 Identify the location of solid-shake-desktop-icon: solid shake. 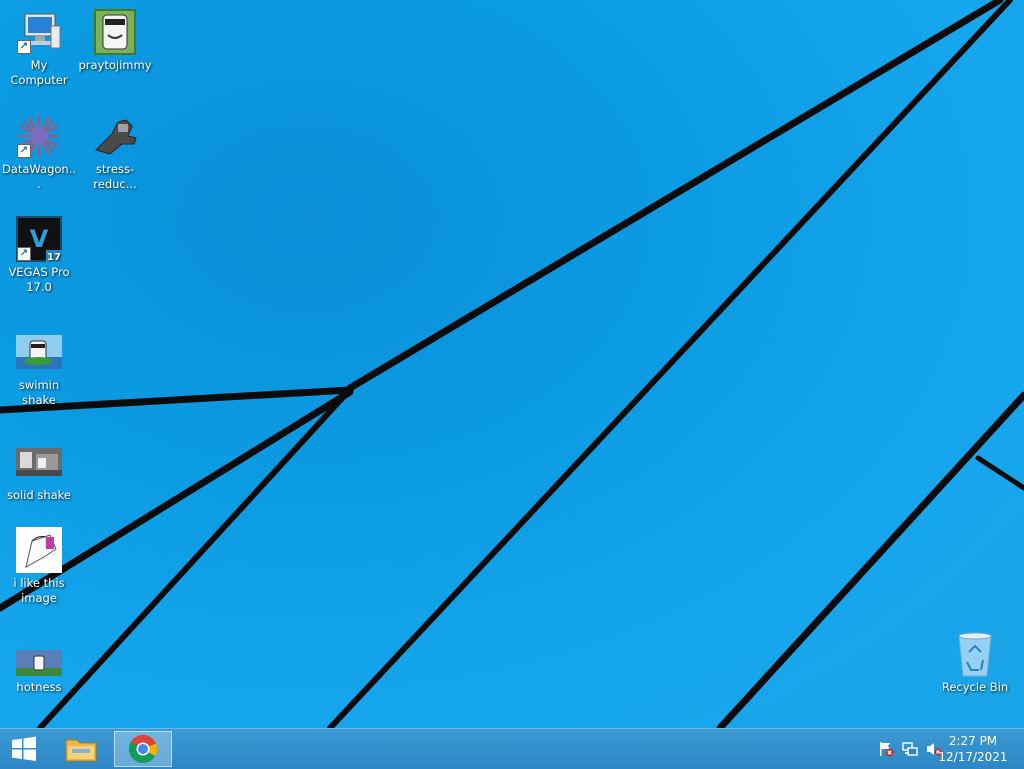
(39, 470).